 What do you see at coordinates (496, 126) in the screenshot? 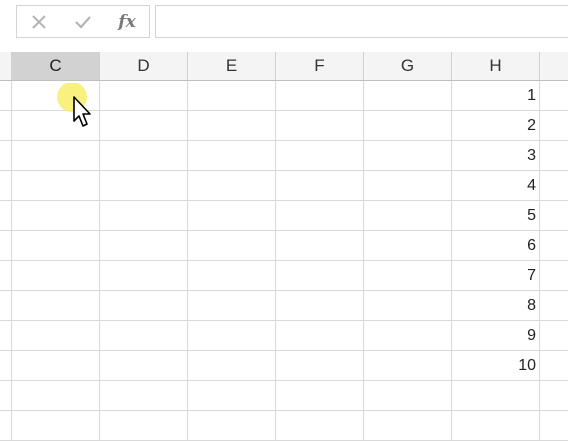
I see `cell-h-2: 2` at bounding box center [496, 126].